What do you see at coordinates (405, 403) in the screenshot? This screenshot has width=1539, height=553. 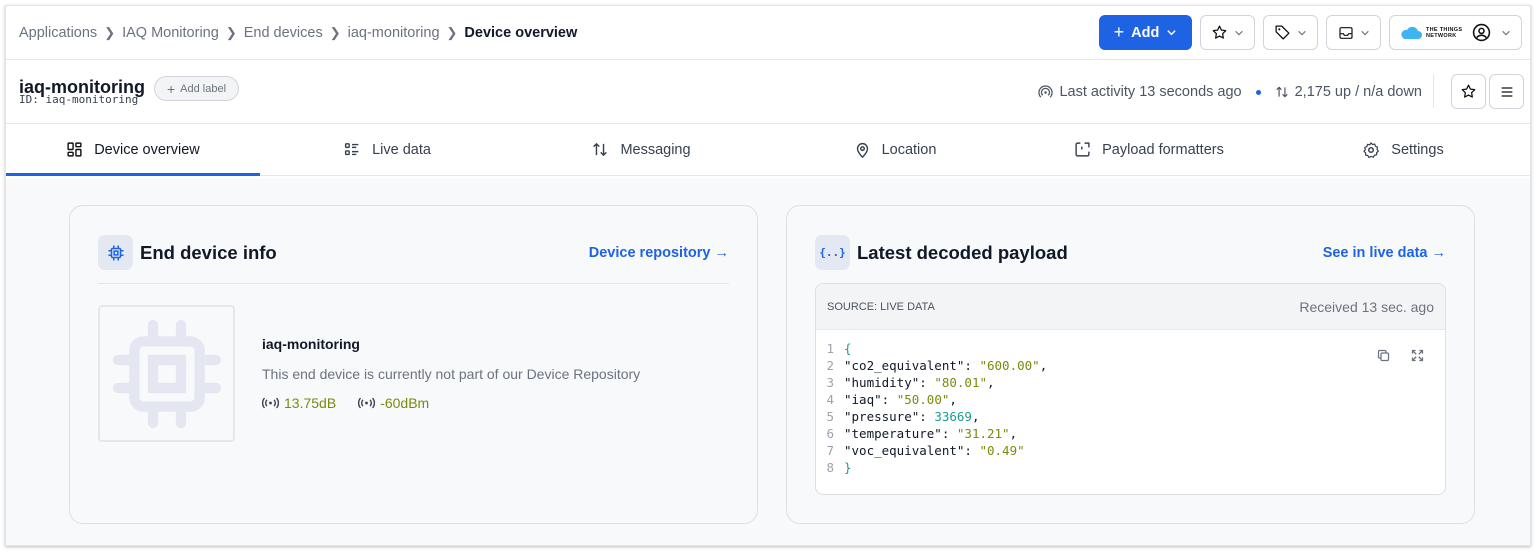 I see `rssi-text: -60dBm` at bounding box center [405, 403].